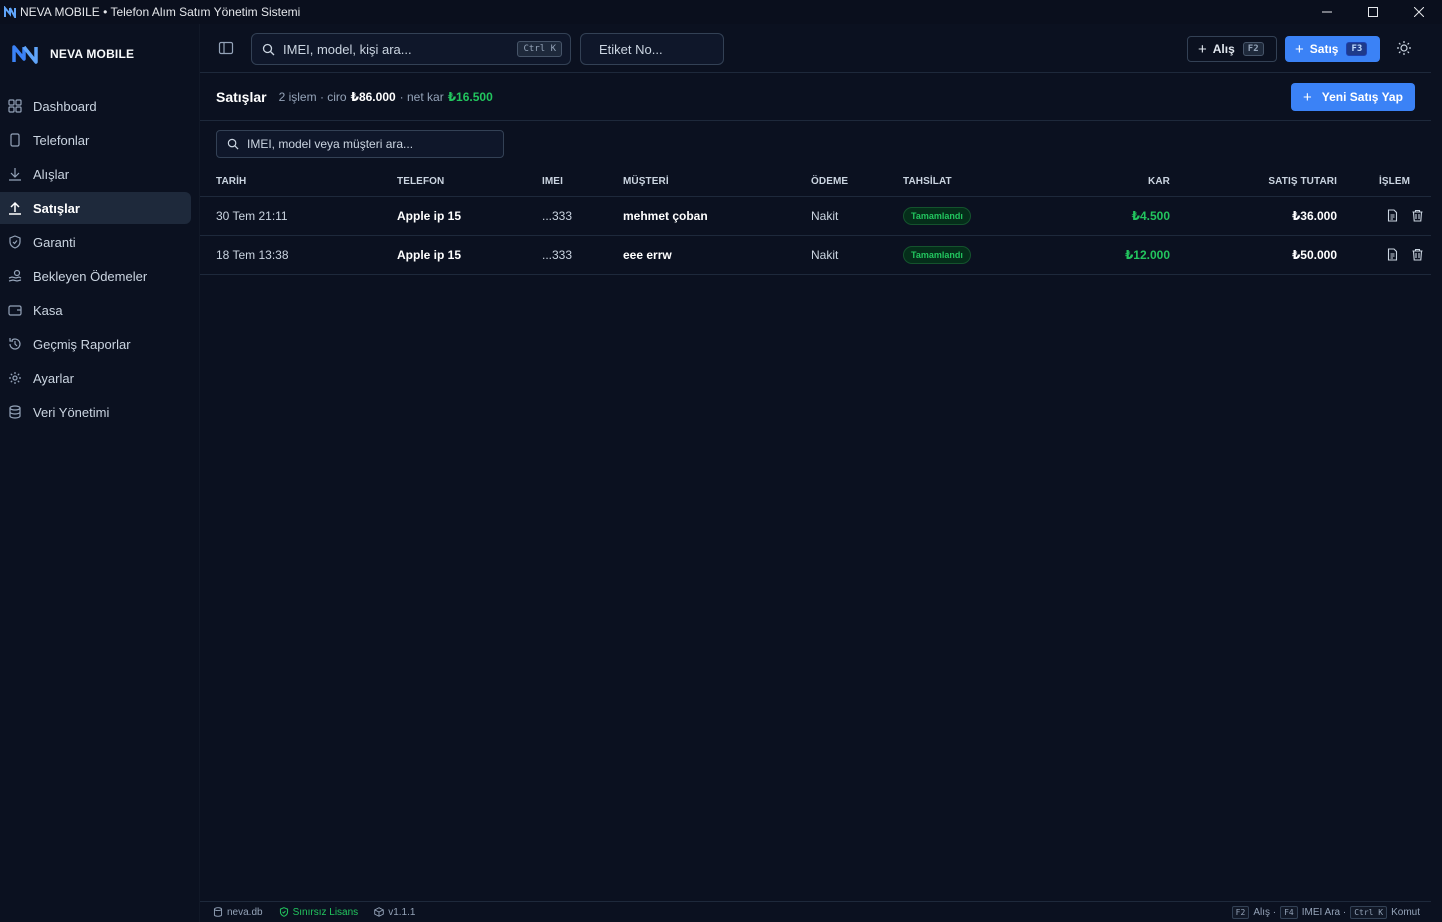 The image size is (1442, 922). I want to click on close-icon, so click(1419, 12).